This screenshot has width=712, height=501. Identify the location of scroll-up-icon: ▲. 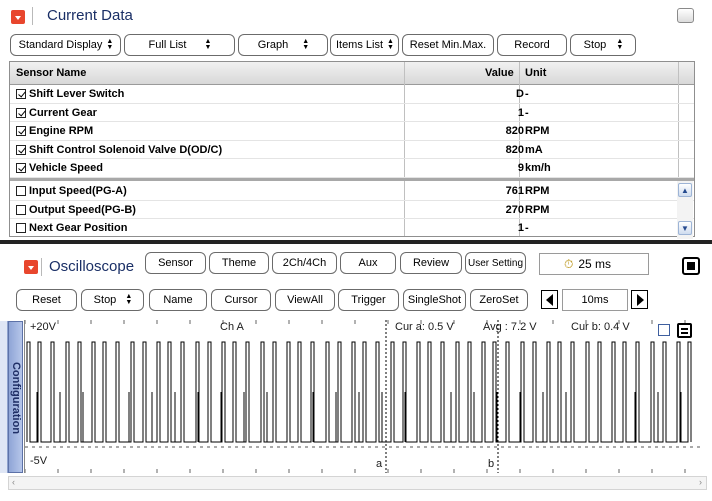
(685, 190).